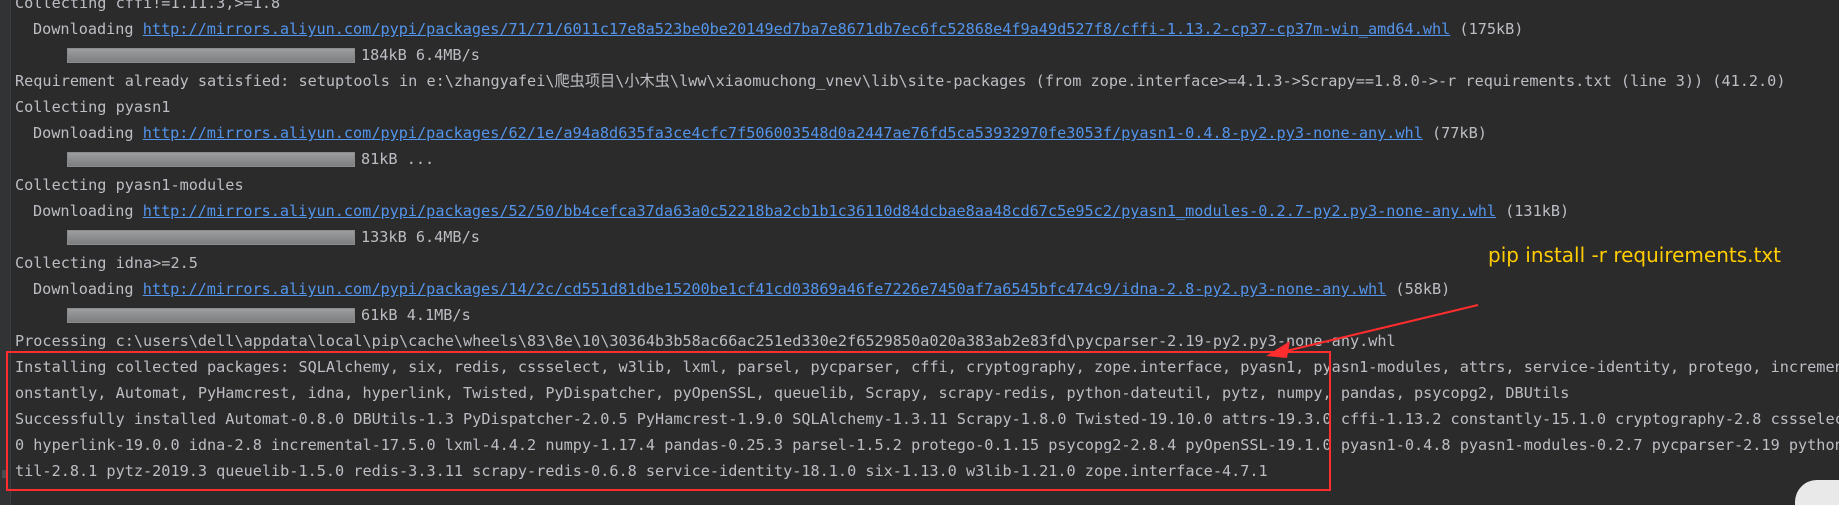  I want to click on progress-text: 61kB 4.1MB/s, so click(416, 315).